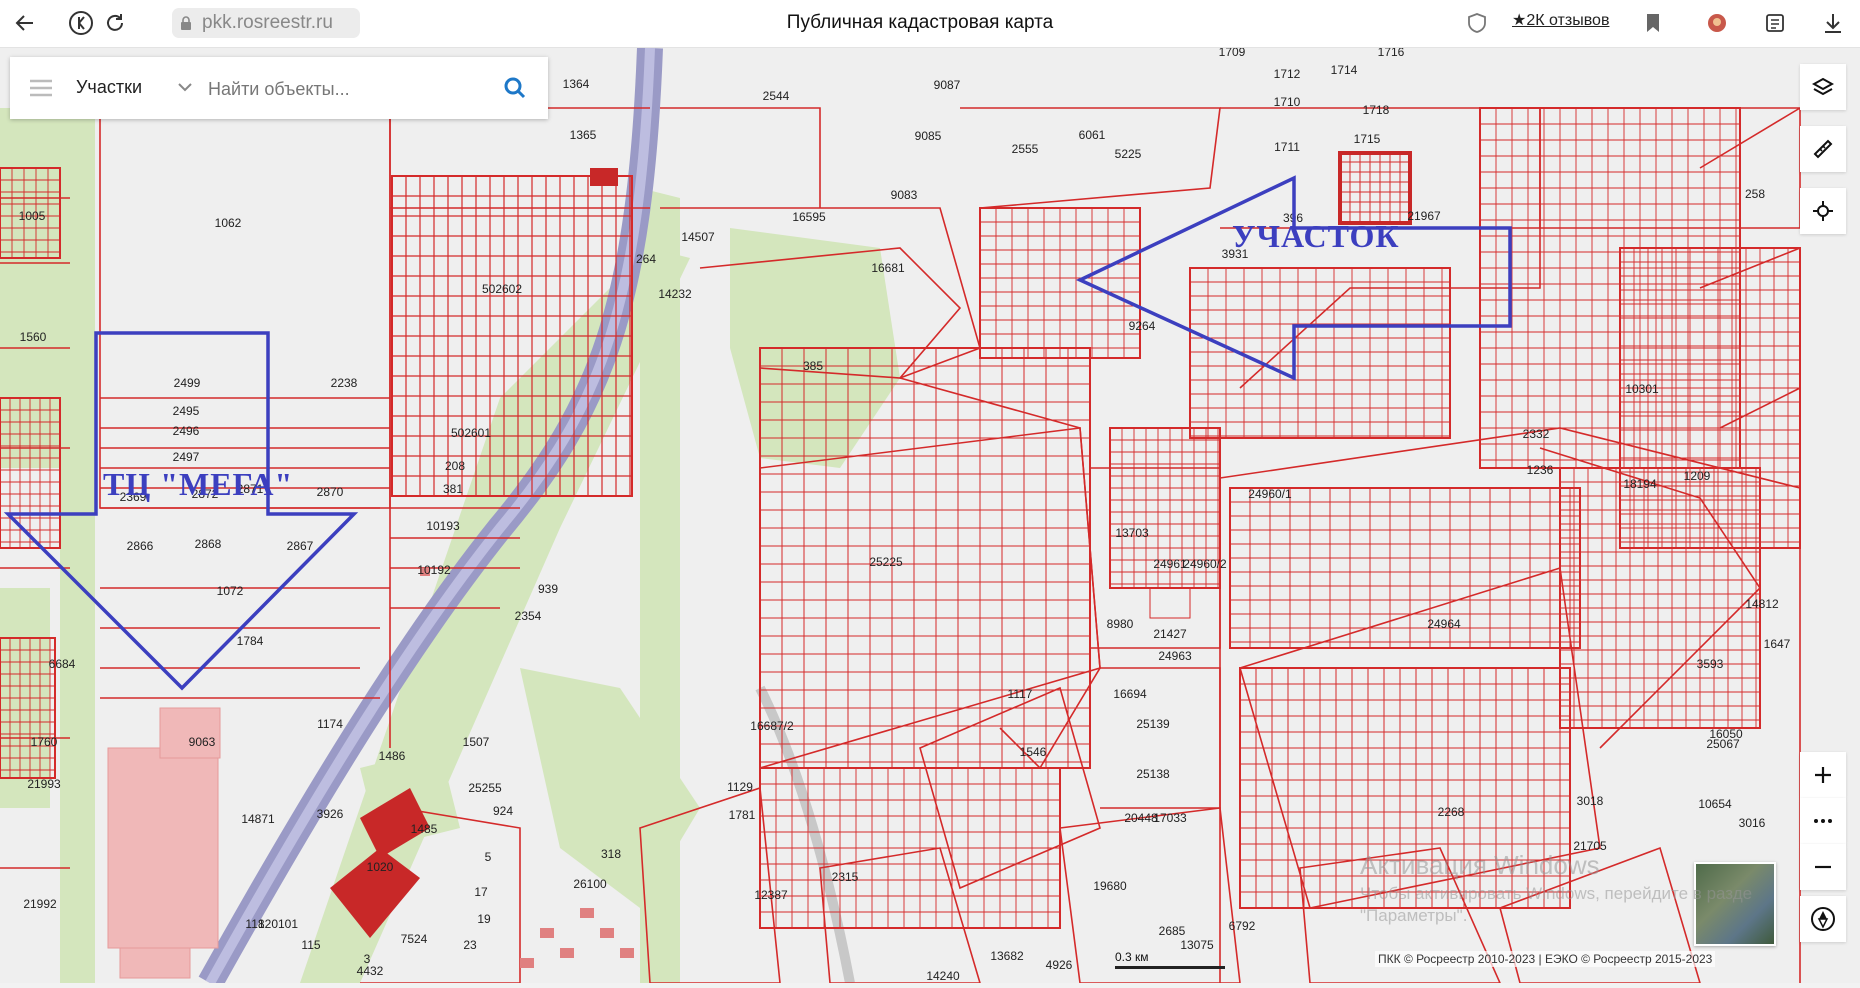 Image resolution: width=1860 pixels, height=988 pixels. What do you see at coordinates (698, 237) in the screenshot?
I see `parcel-number: 14507` at bounding box center [698, 237].